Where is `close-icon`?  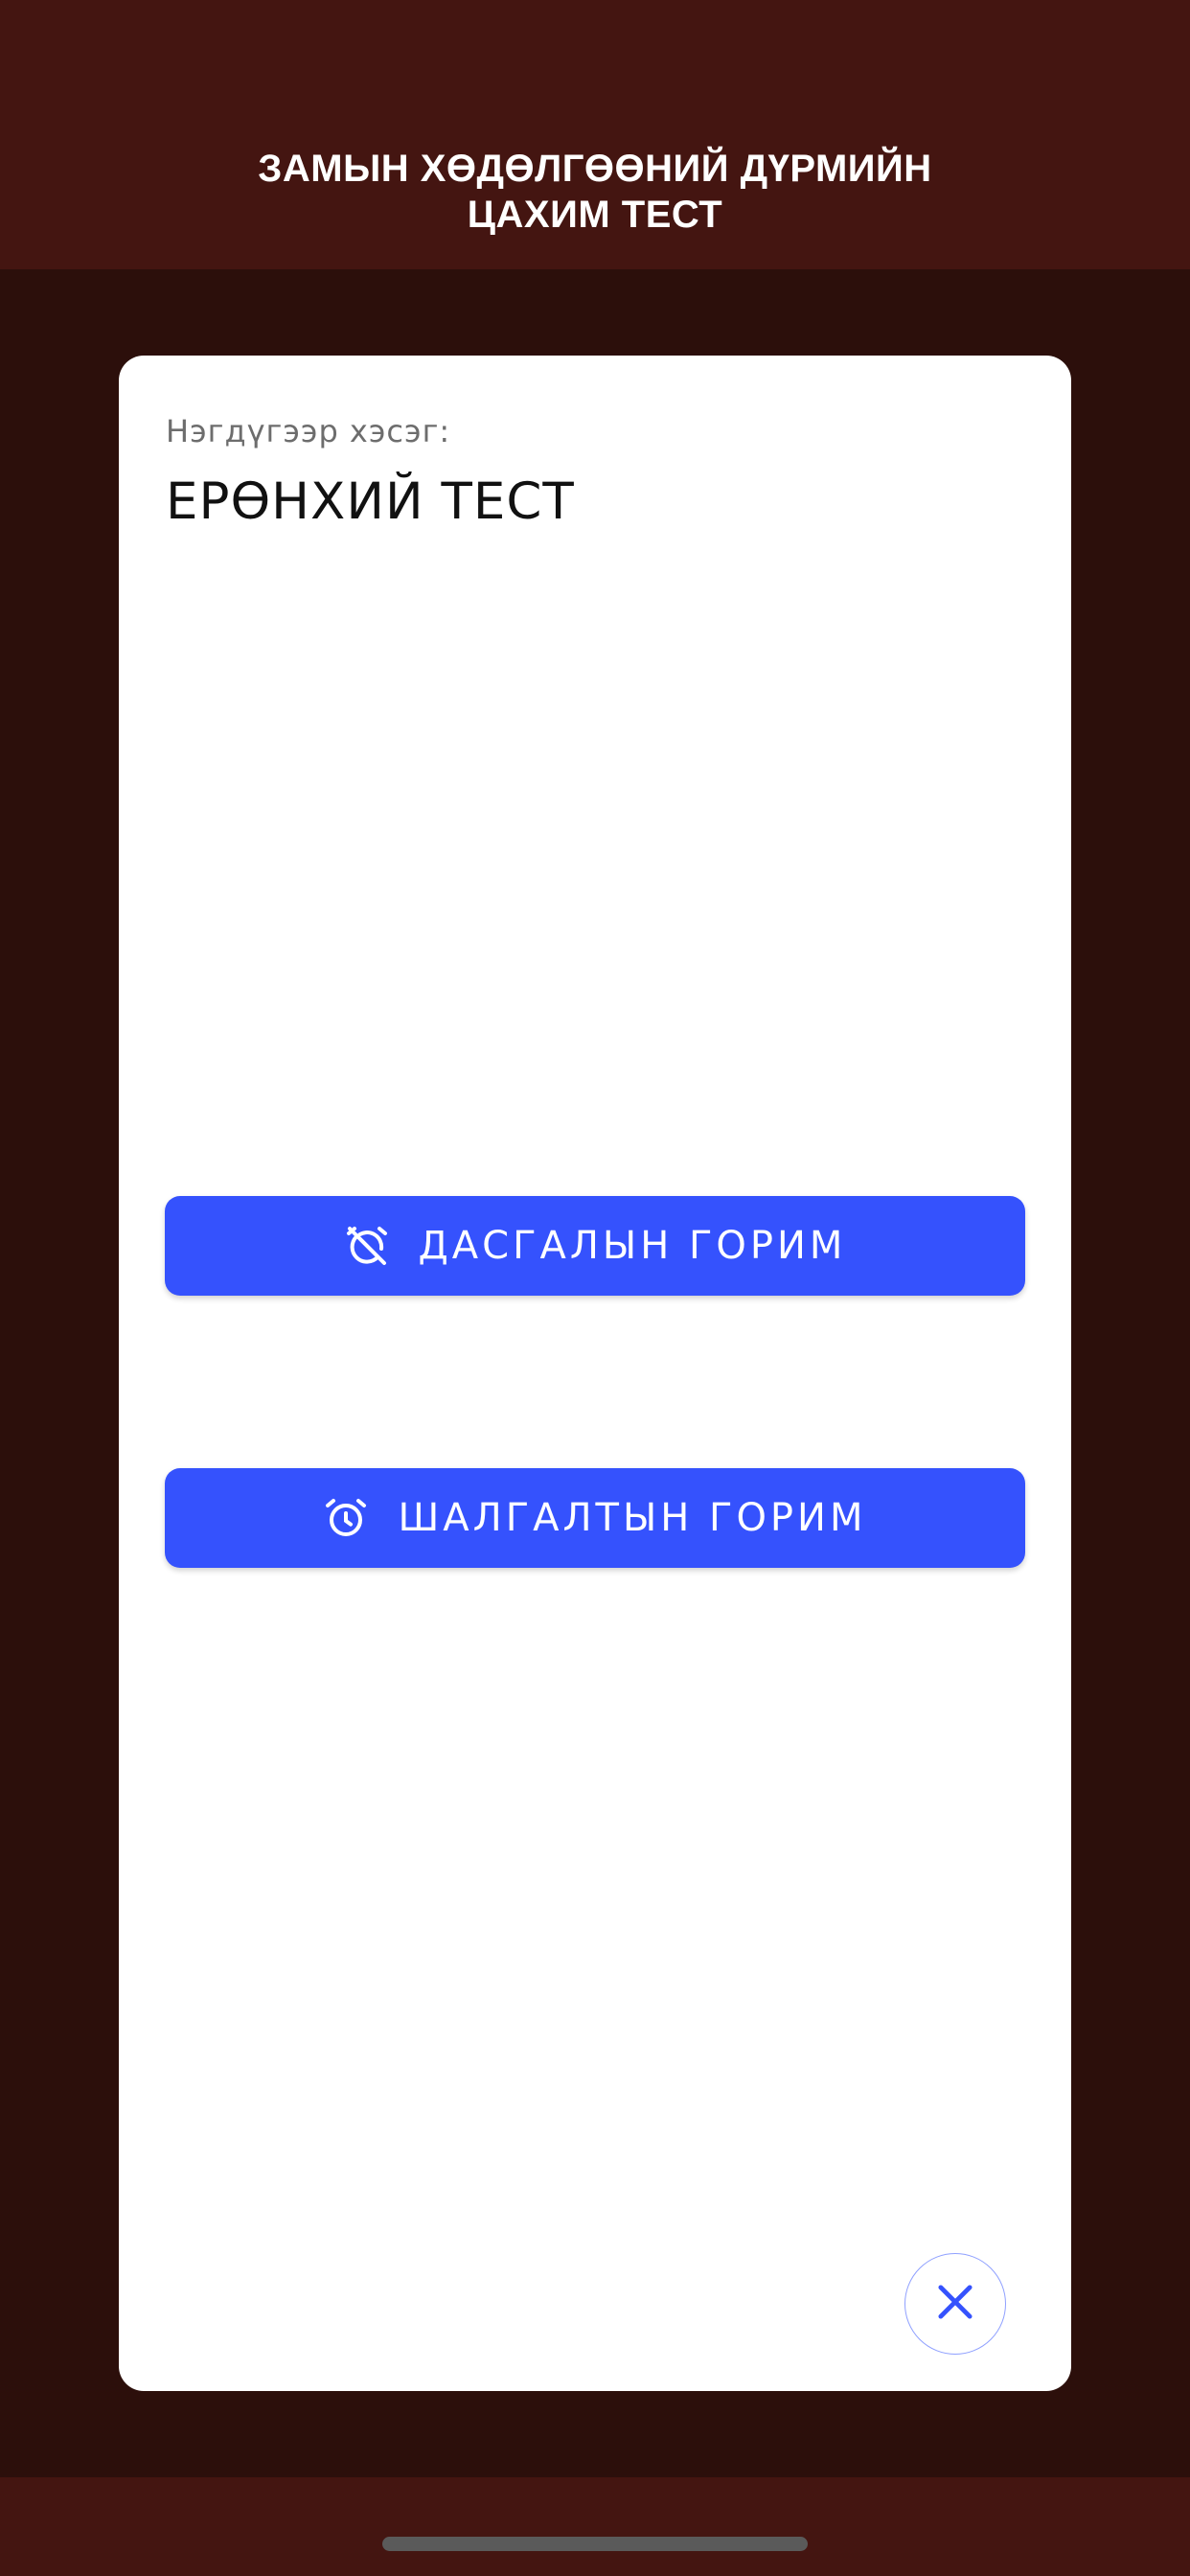 close-icon is located at coordinates (955, 2304).